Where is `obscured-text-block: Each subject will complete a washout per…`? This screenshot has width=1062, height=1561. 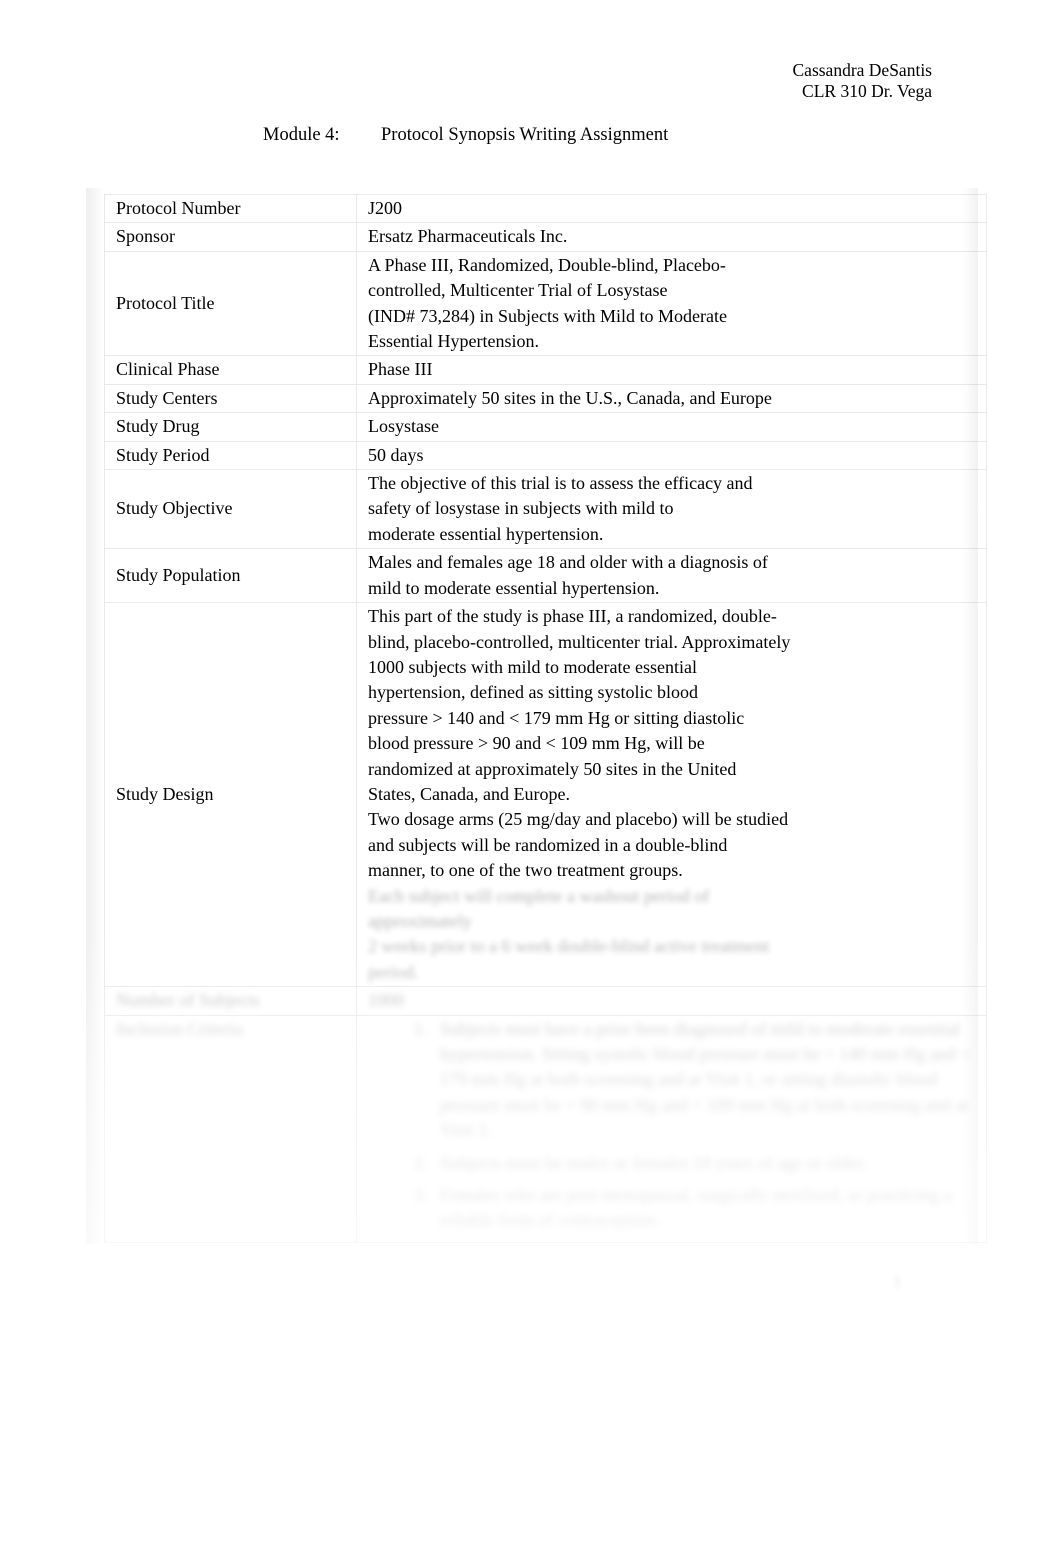 obscured-text-block: Each subject will complete a washout per… is located at coordinates (677, 935).